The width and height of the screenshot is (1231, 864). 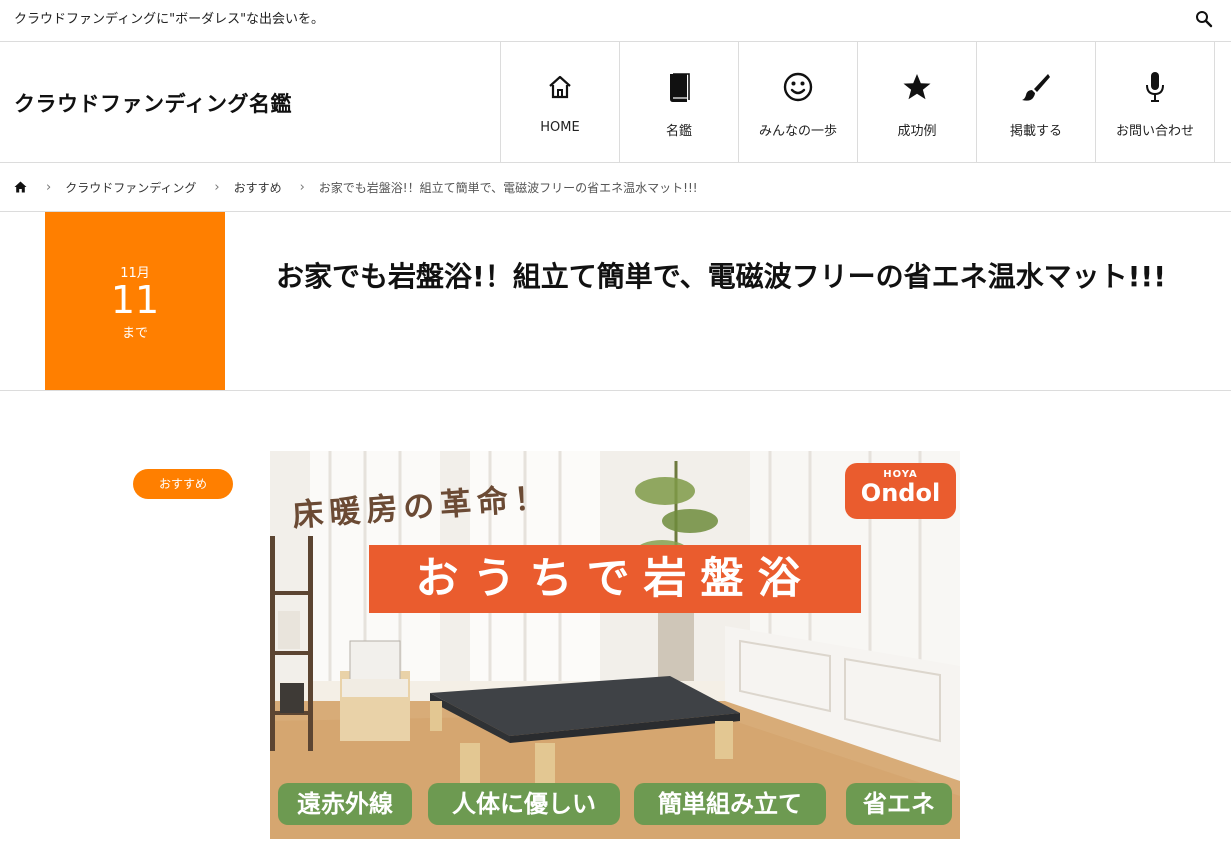 What do you see at coordinates (508, 187) in the screenshot?
I see `breadcrumb-current: お家でも岩盤浴!！組立て簡単で、電磁波フリーの省エネ温水マット!!!` at bounding box center [508, 187].